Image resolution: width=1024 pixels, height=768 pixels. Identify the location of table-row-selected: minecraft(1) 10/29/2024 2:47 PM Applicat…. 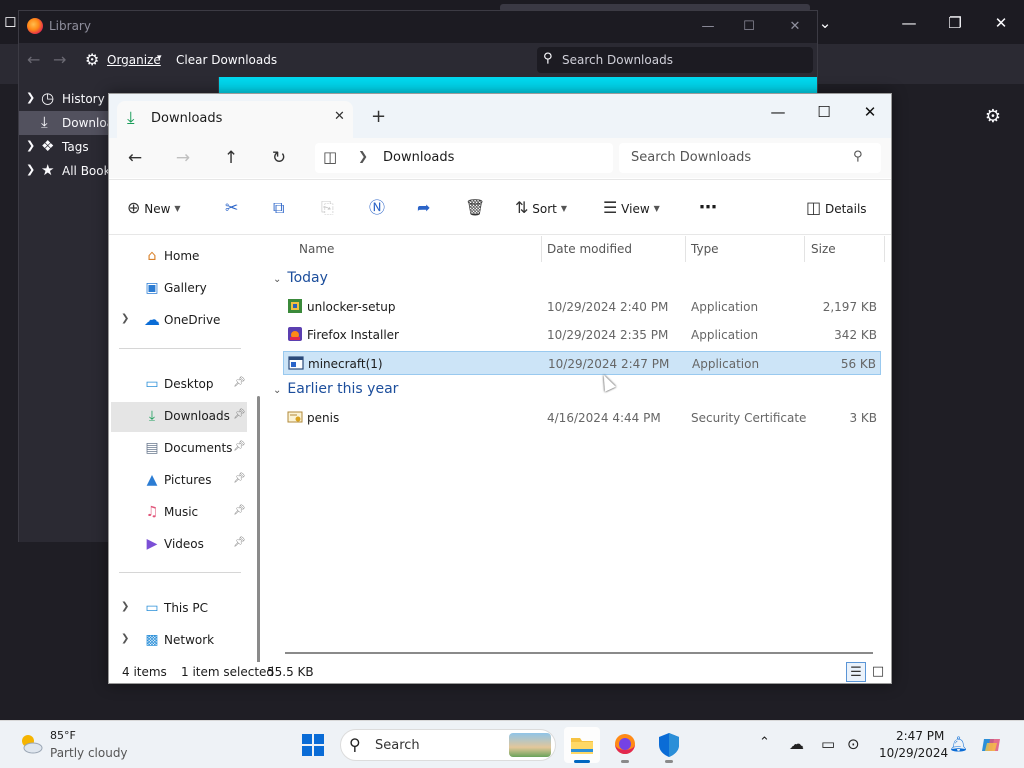
(582, 363).